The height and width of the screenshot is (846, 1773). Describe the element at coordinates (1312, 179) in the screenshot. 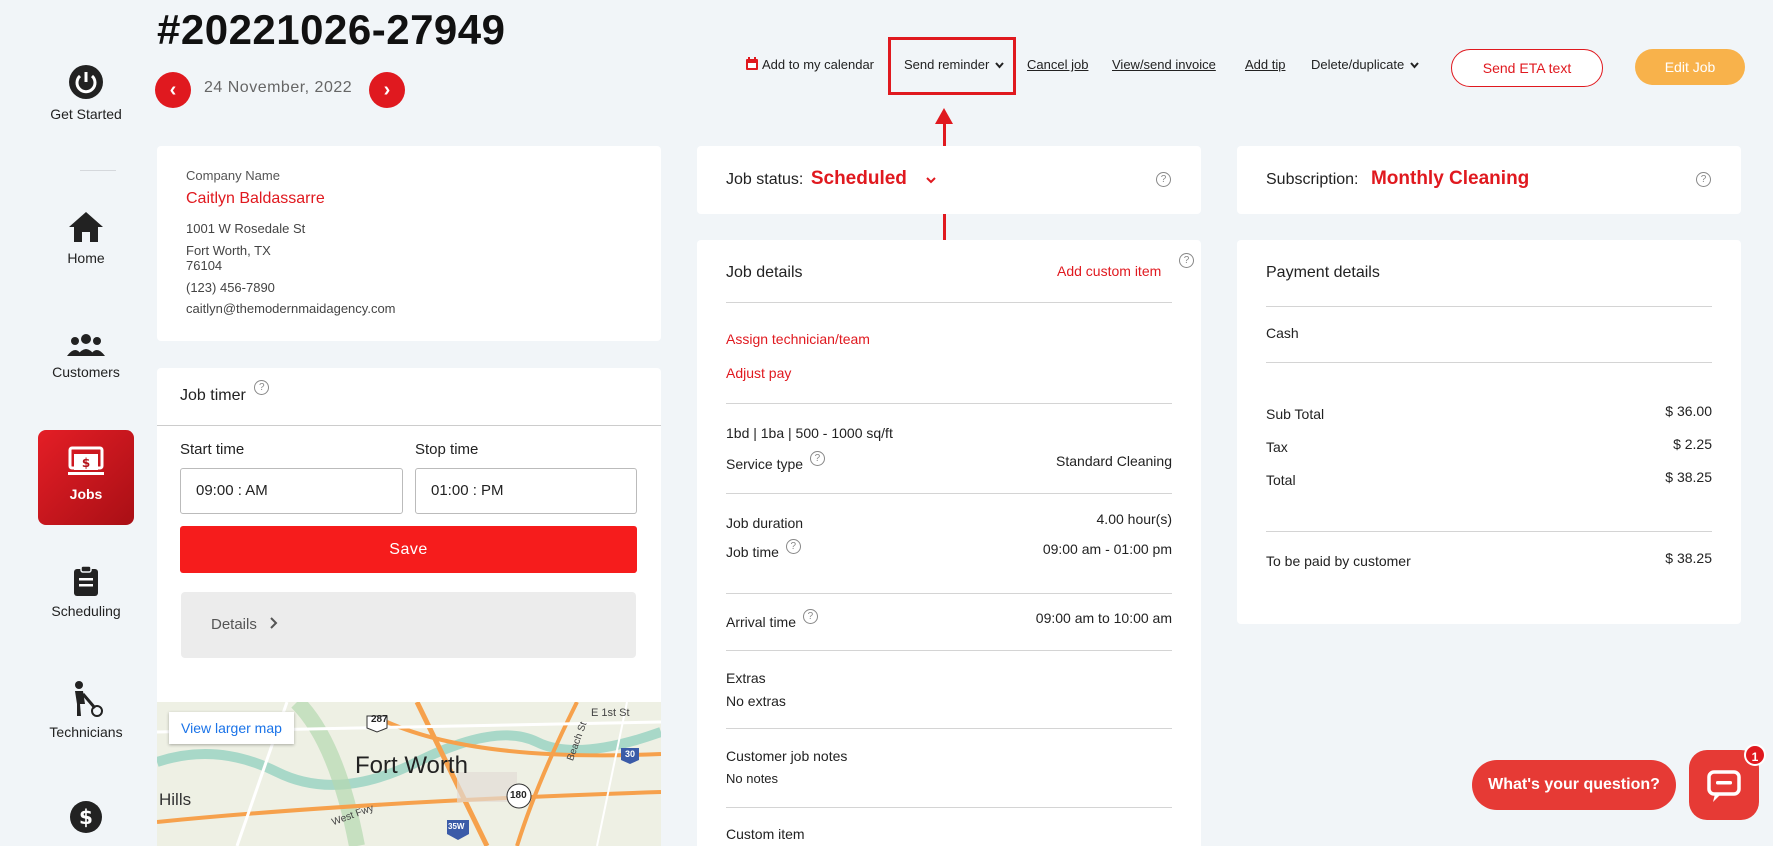

I see `subscription-label: Subscription:` at that location.